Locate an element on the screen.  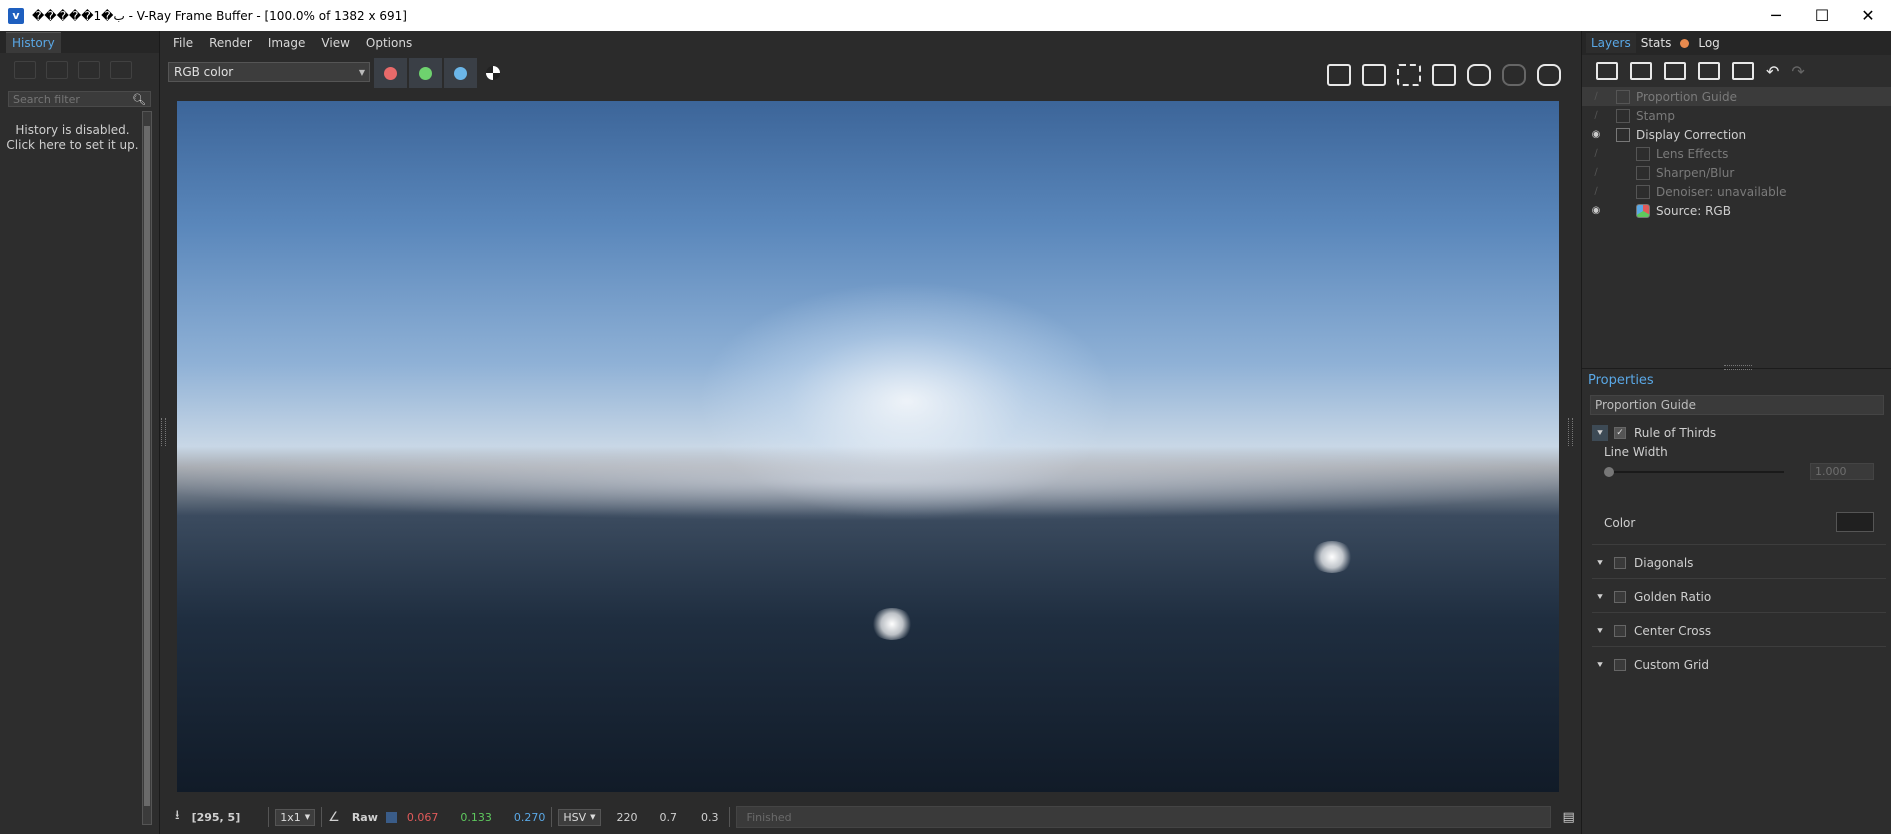
sharpen-blur-icon is located at coordinates (1643, 172).